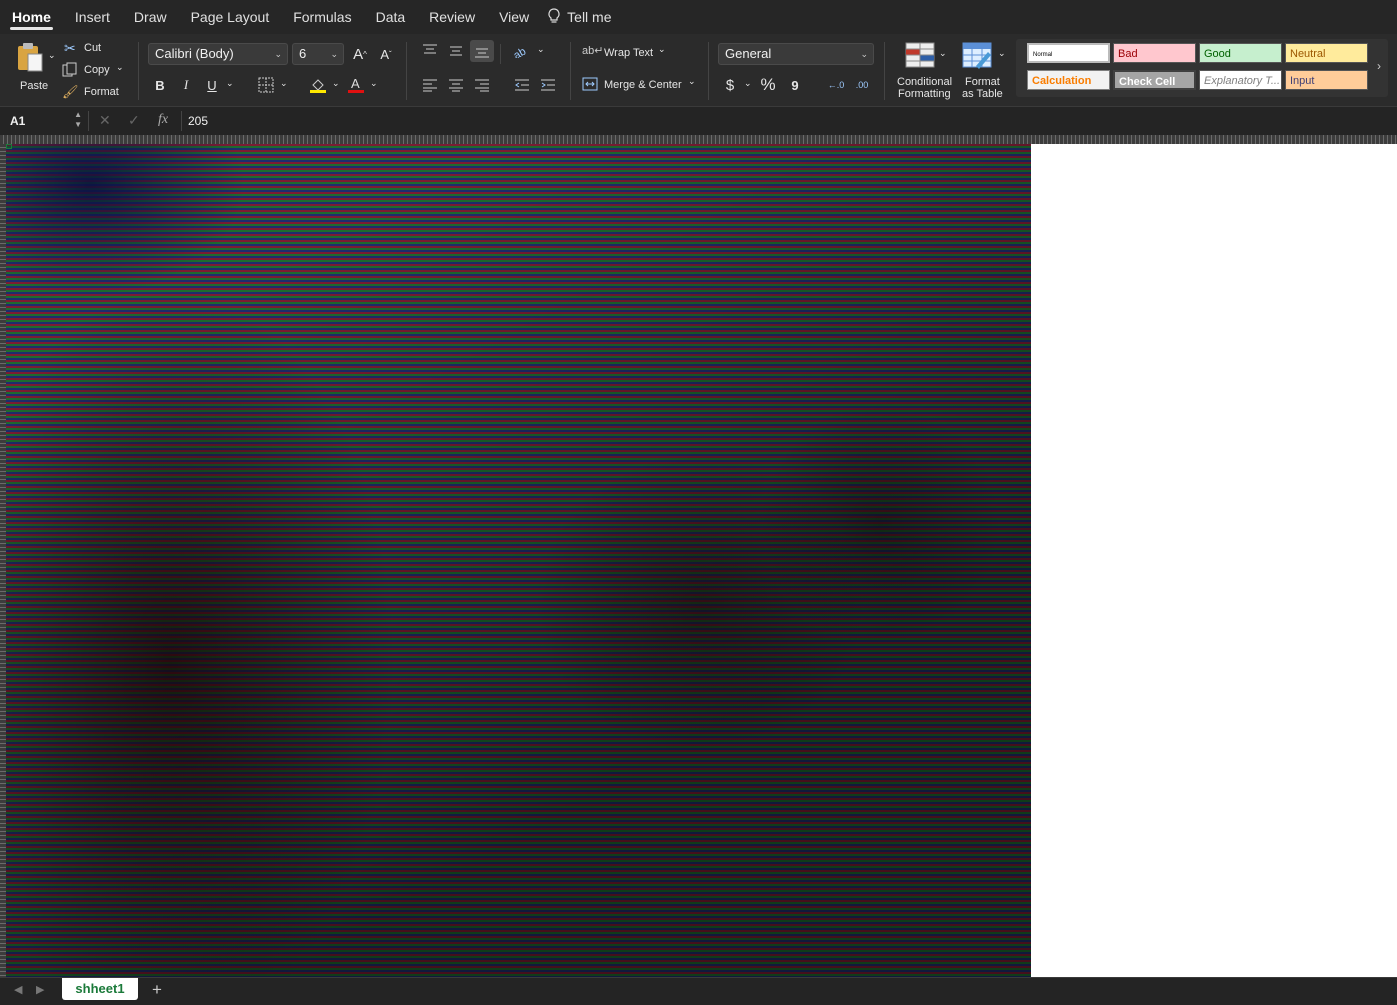 Image resolution: width=1397 pixels, height=1005 pixels. What do you see at coordinates (3, 560) in the screenshot?
I see `row-header-strip` at bounding box center [3, 560].